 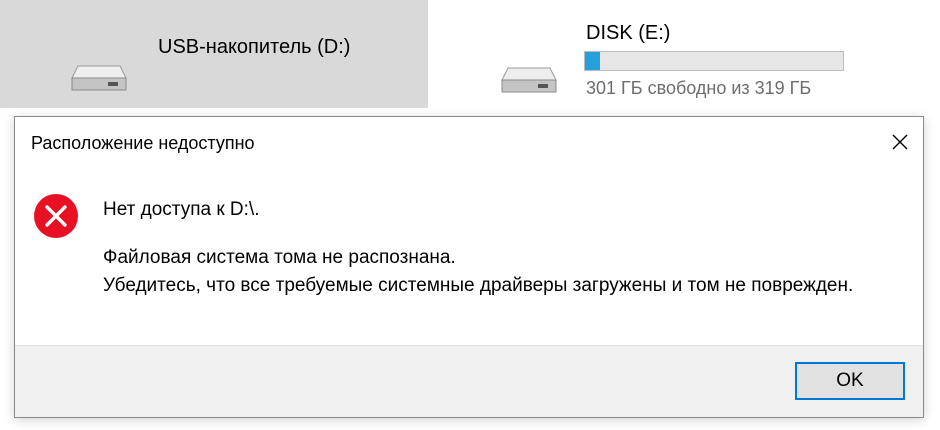 I want to click on usb-drive-icon, so click(x=99, y=78).